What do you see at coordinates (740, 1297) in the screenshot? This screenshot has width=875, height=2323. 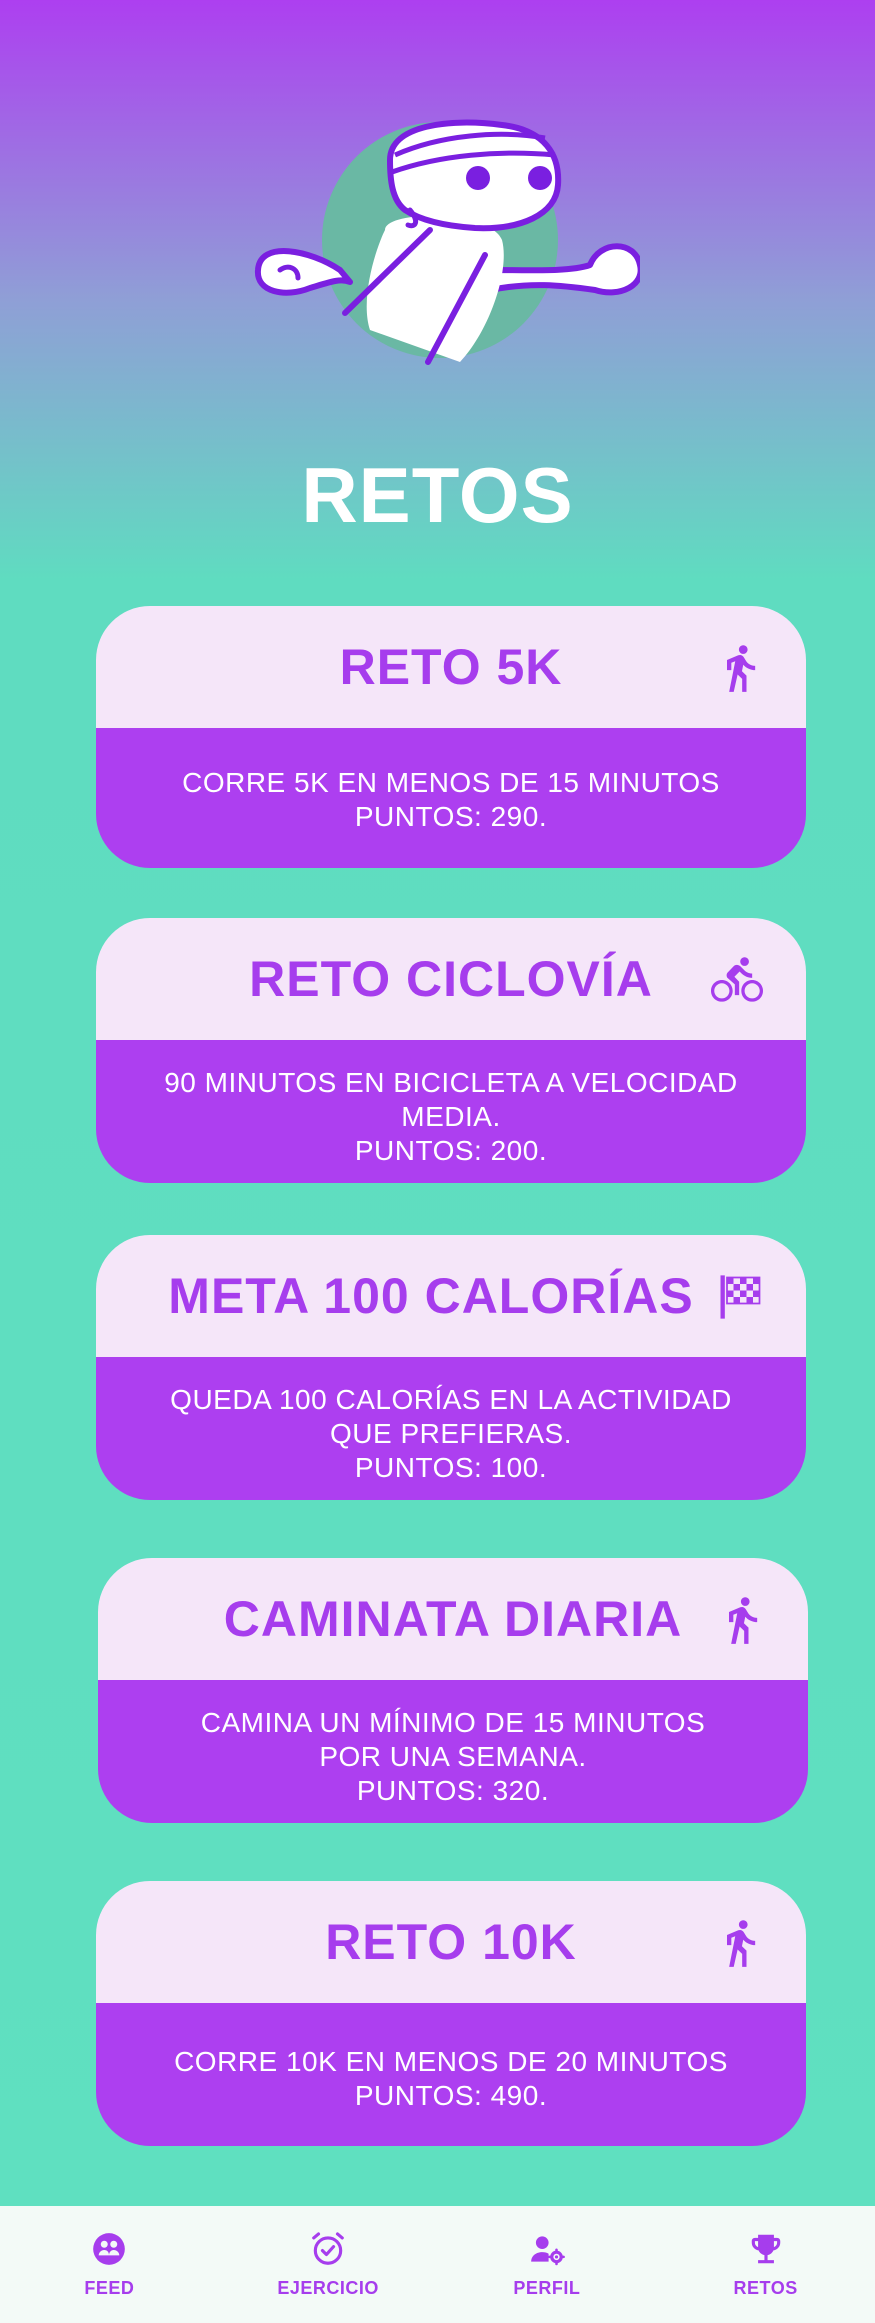 I see `checkered-flag-icon` at bounding box center [740, 1297].